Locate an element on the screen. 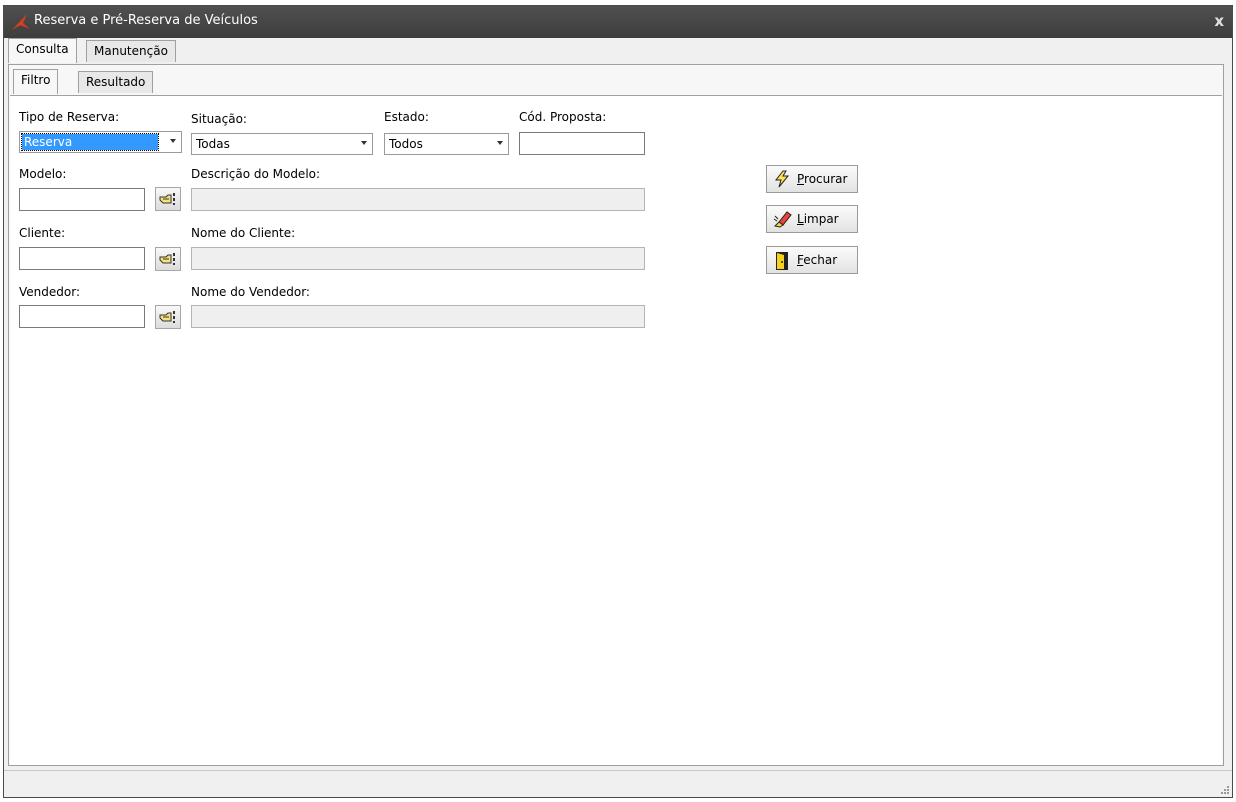 This screenshot has width=1236, height=802. modelo-label: Modelo: is located at coordinates (43, 174).